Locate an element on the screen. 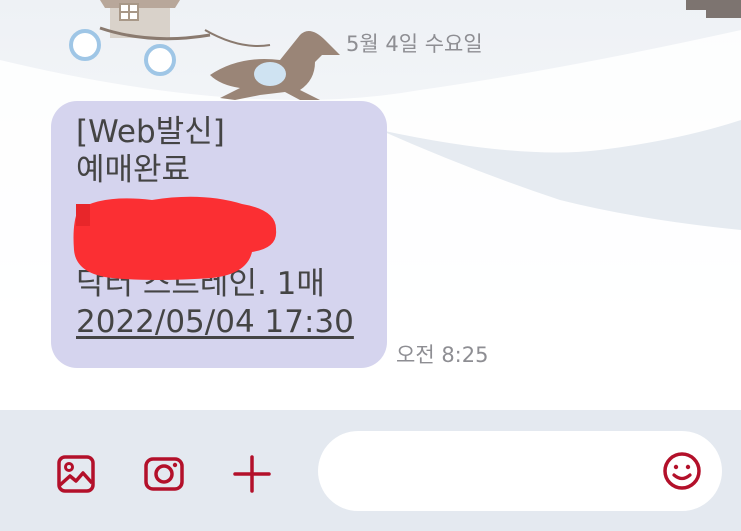  plus-icon is located at coordinates (252, 474).